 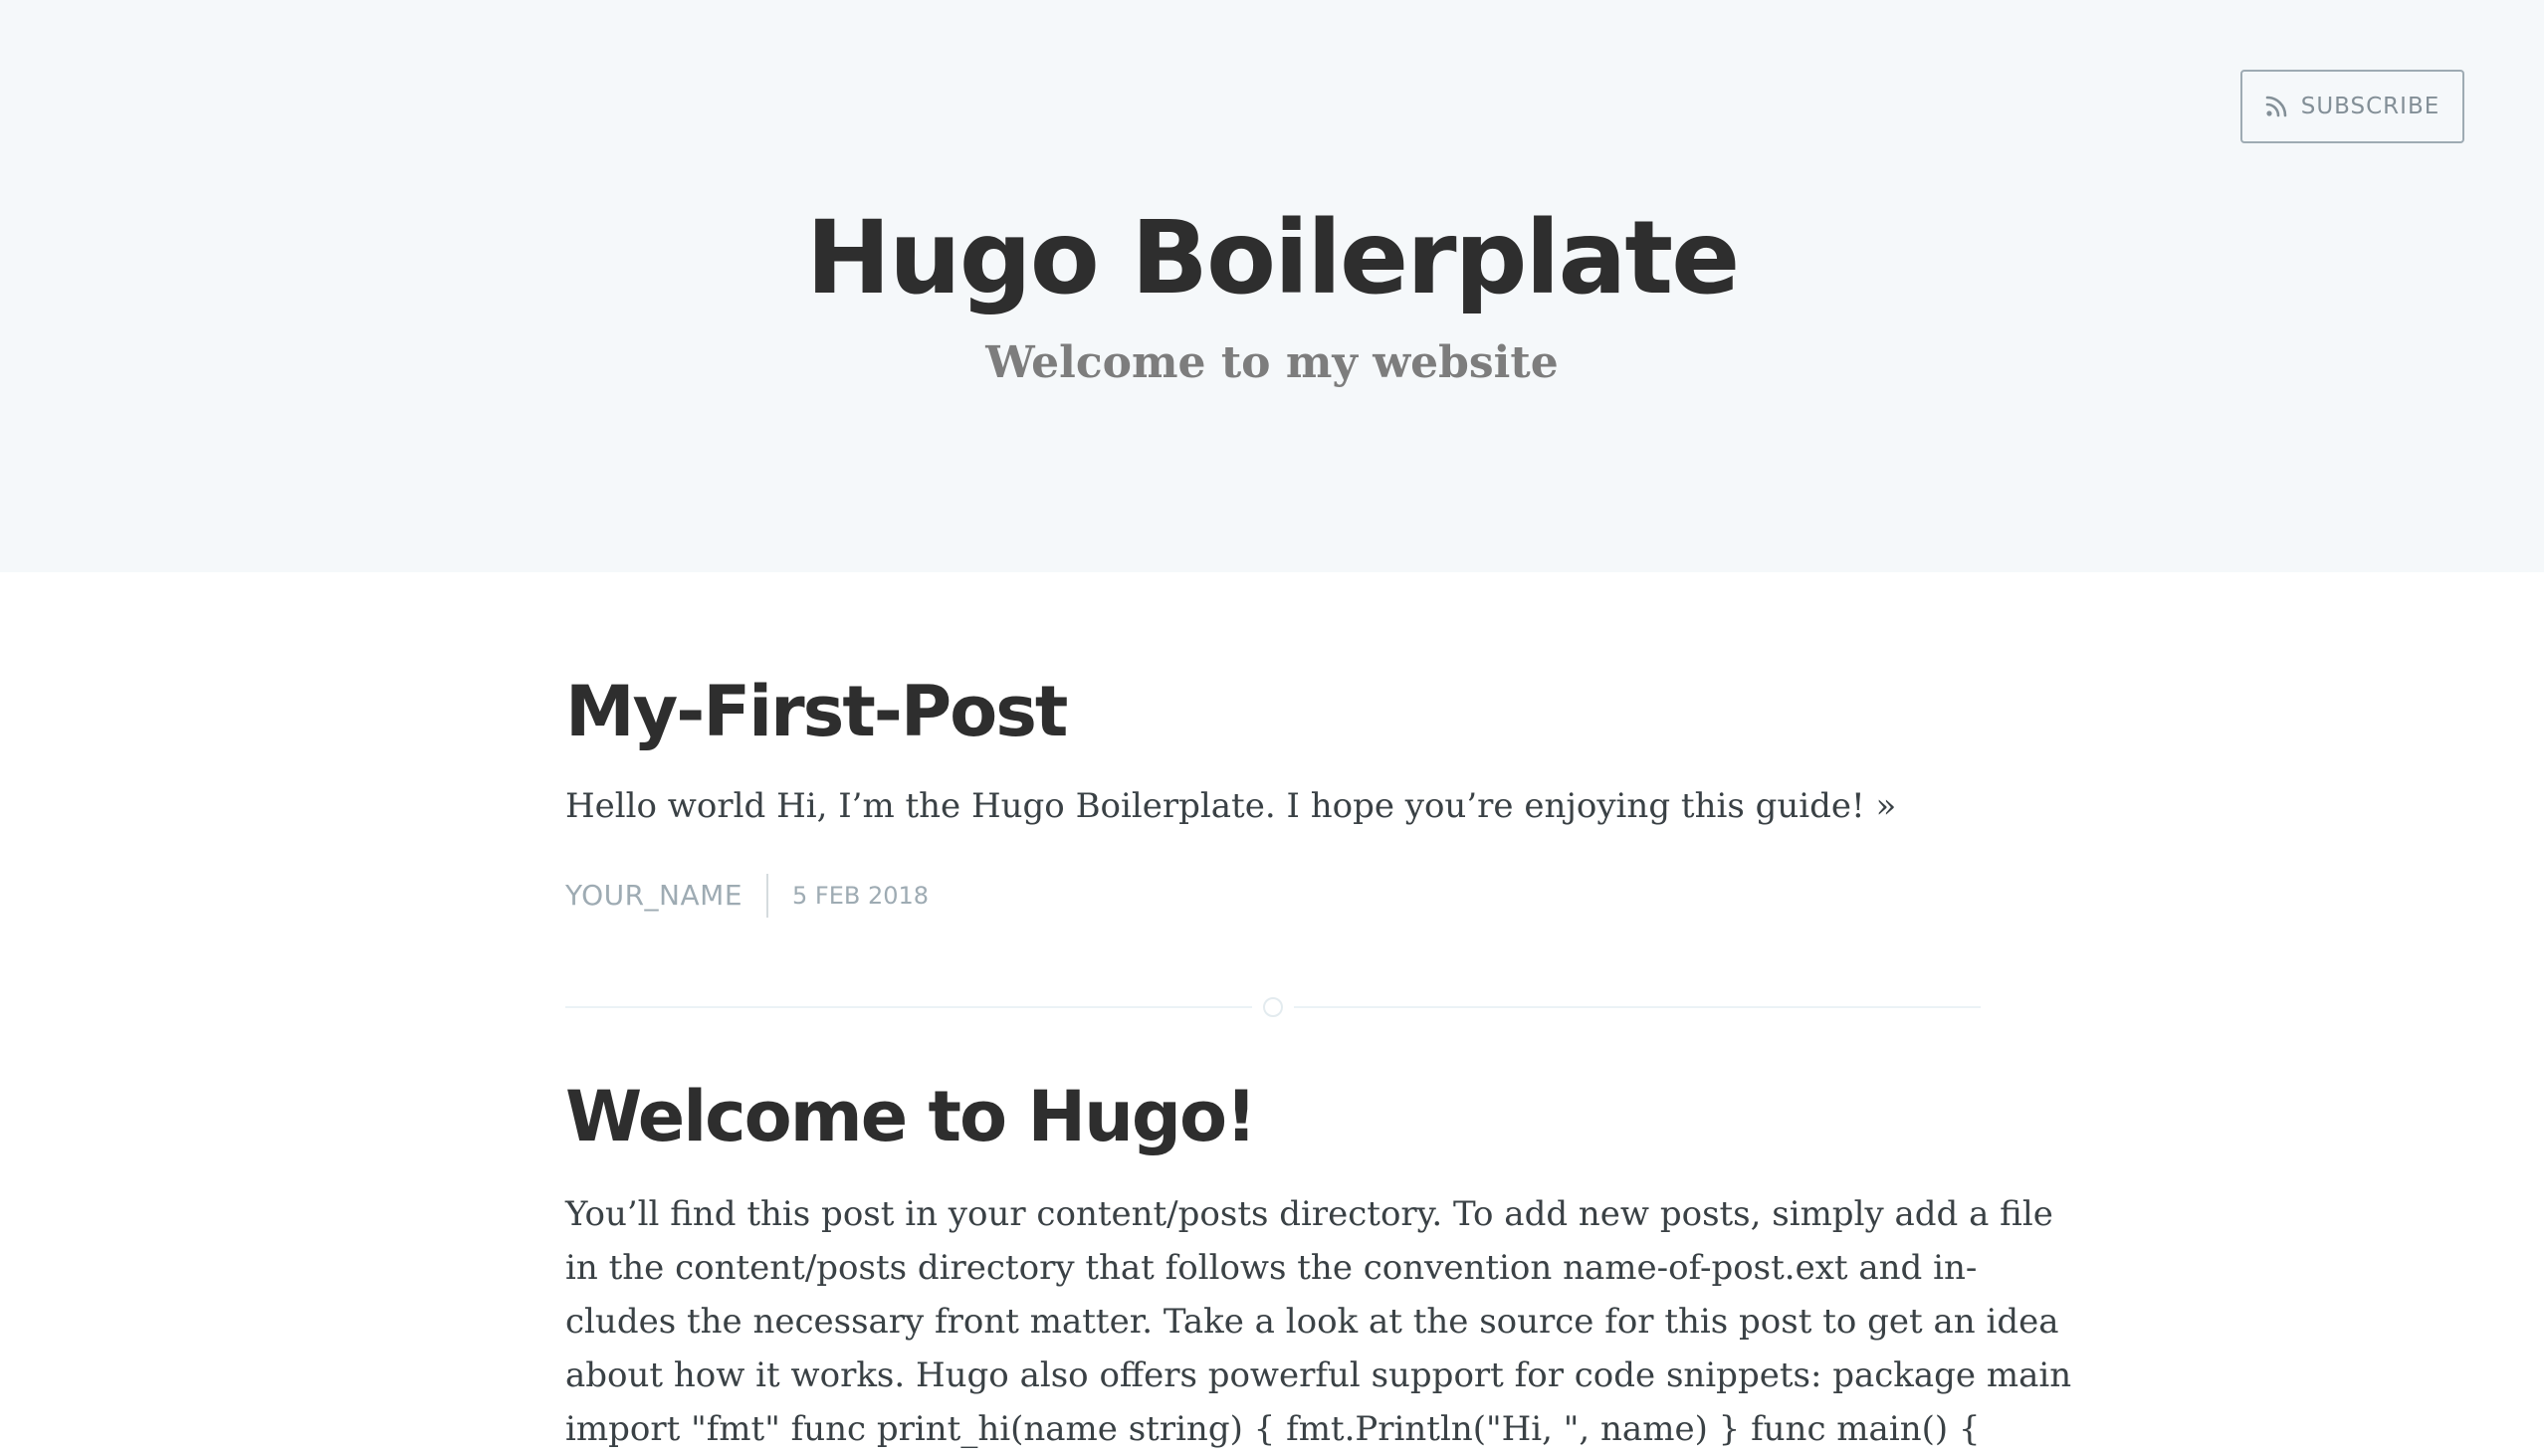 I want to click on divider-dot, so click(x=1273, y=1007).